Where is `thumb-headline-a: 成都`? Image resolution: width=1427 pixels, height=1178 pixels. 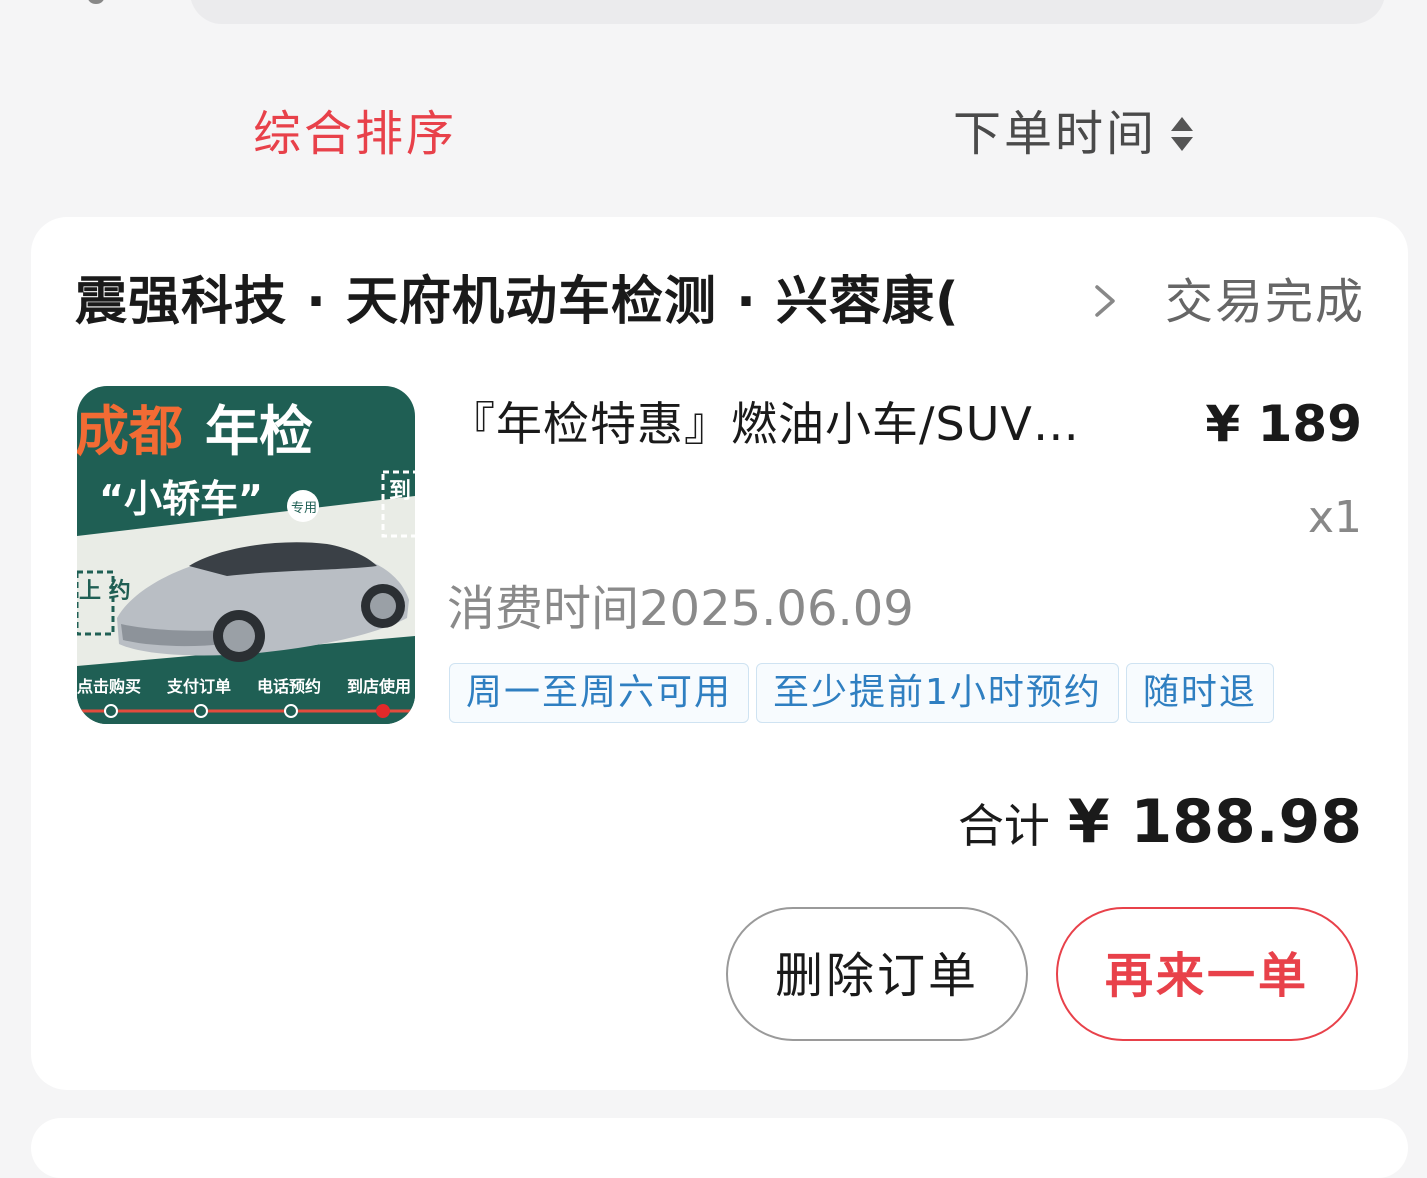
thumb-headline-a: 成都 is located at coordinates (130, 431).